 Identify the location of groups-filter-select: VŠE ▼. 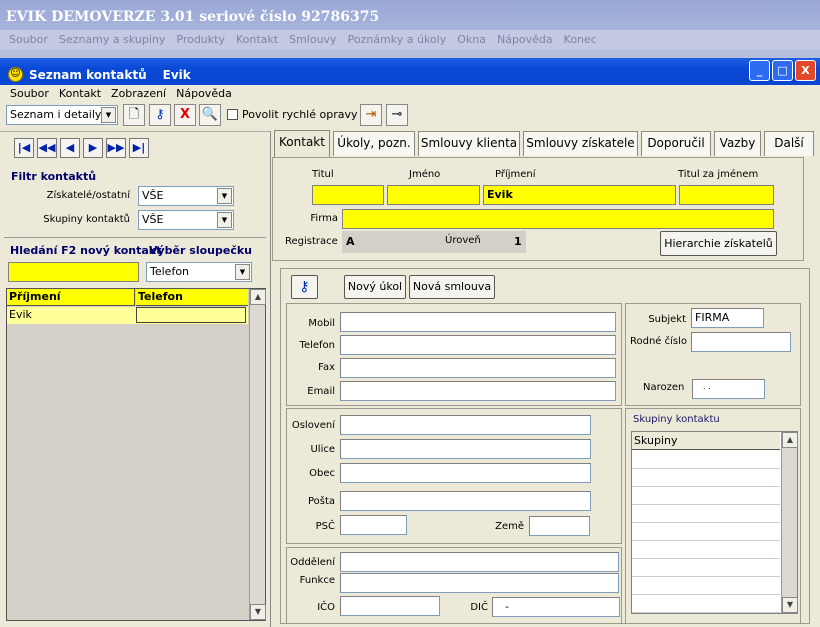
(186, 220).